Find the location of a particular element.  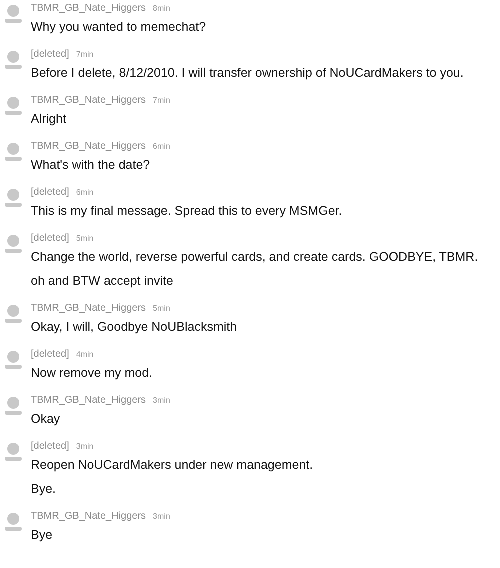

message-text: Before I delete, 8/12/2010. I will transfer ownership of NoUCardMakers to you. is located at coordinates (247, 73).